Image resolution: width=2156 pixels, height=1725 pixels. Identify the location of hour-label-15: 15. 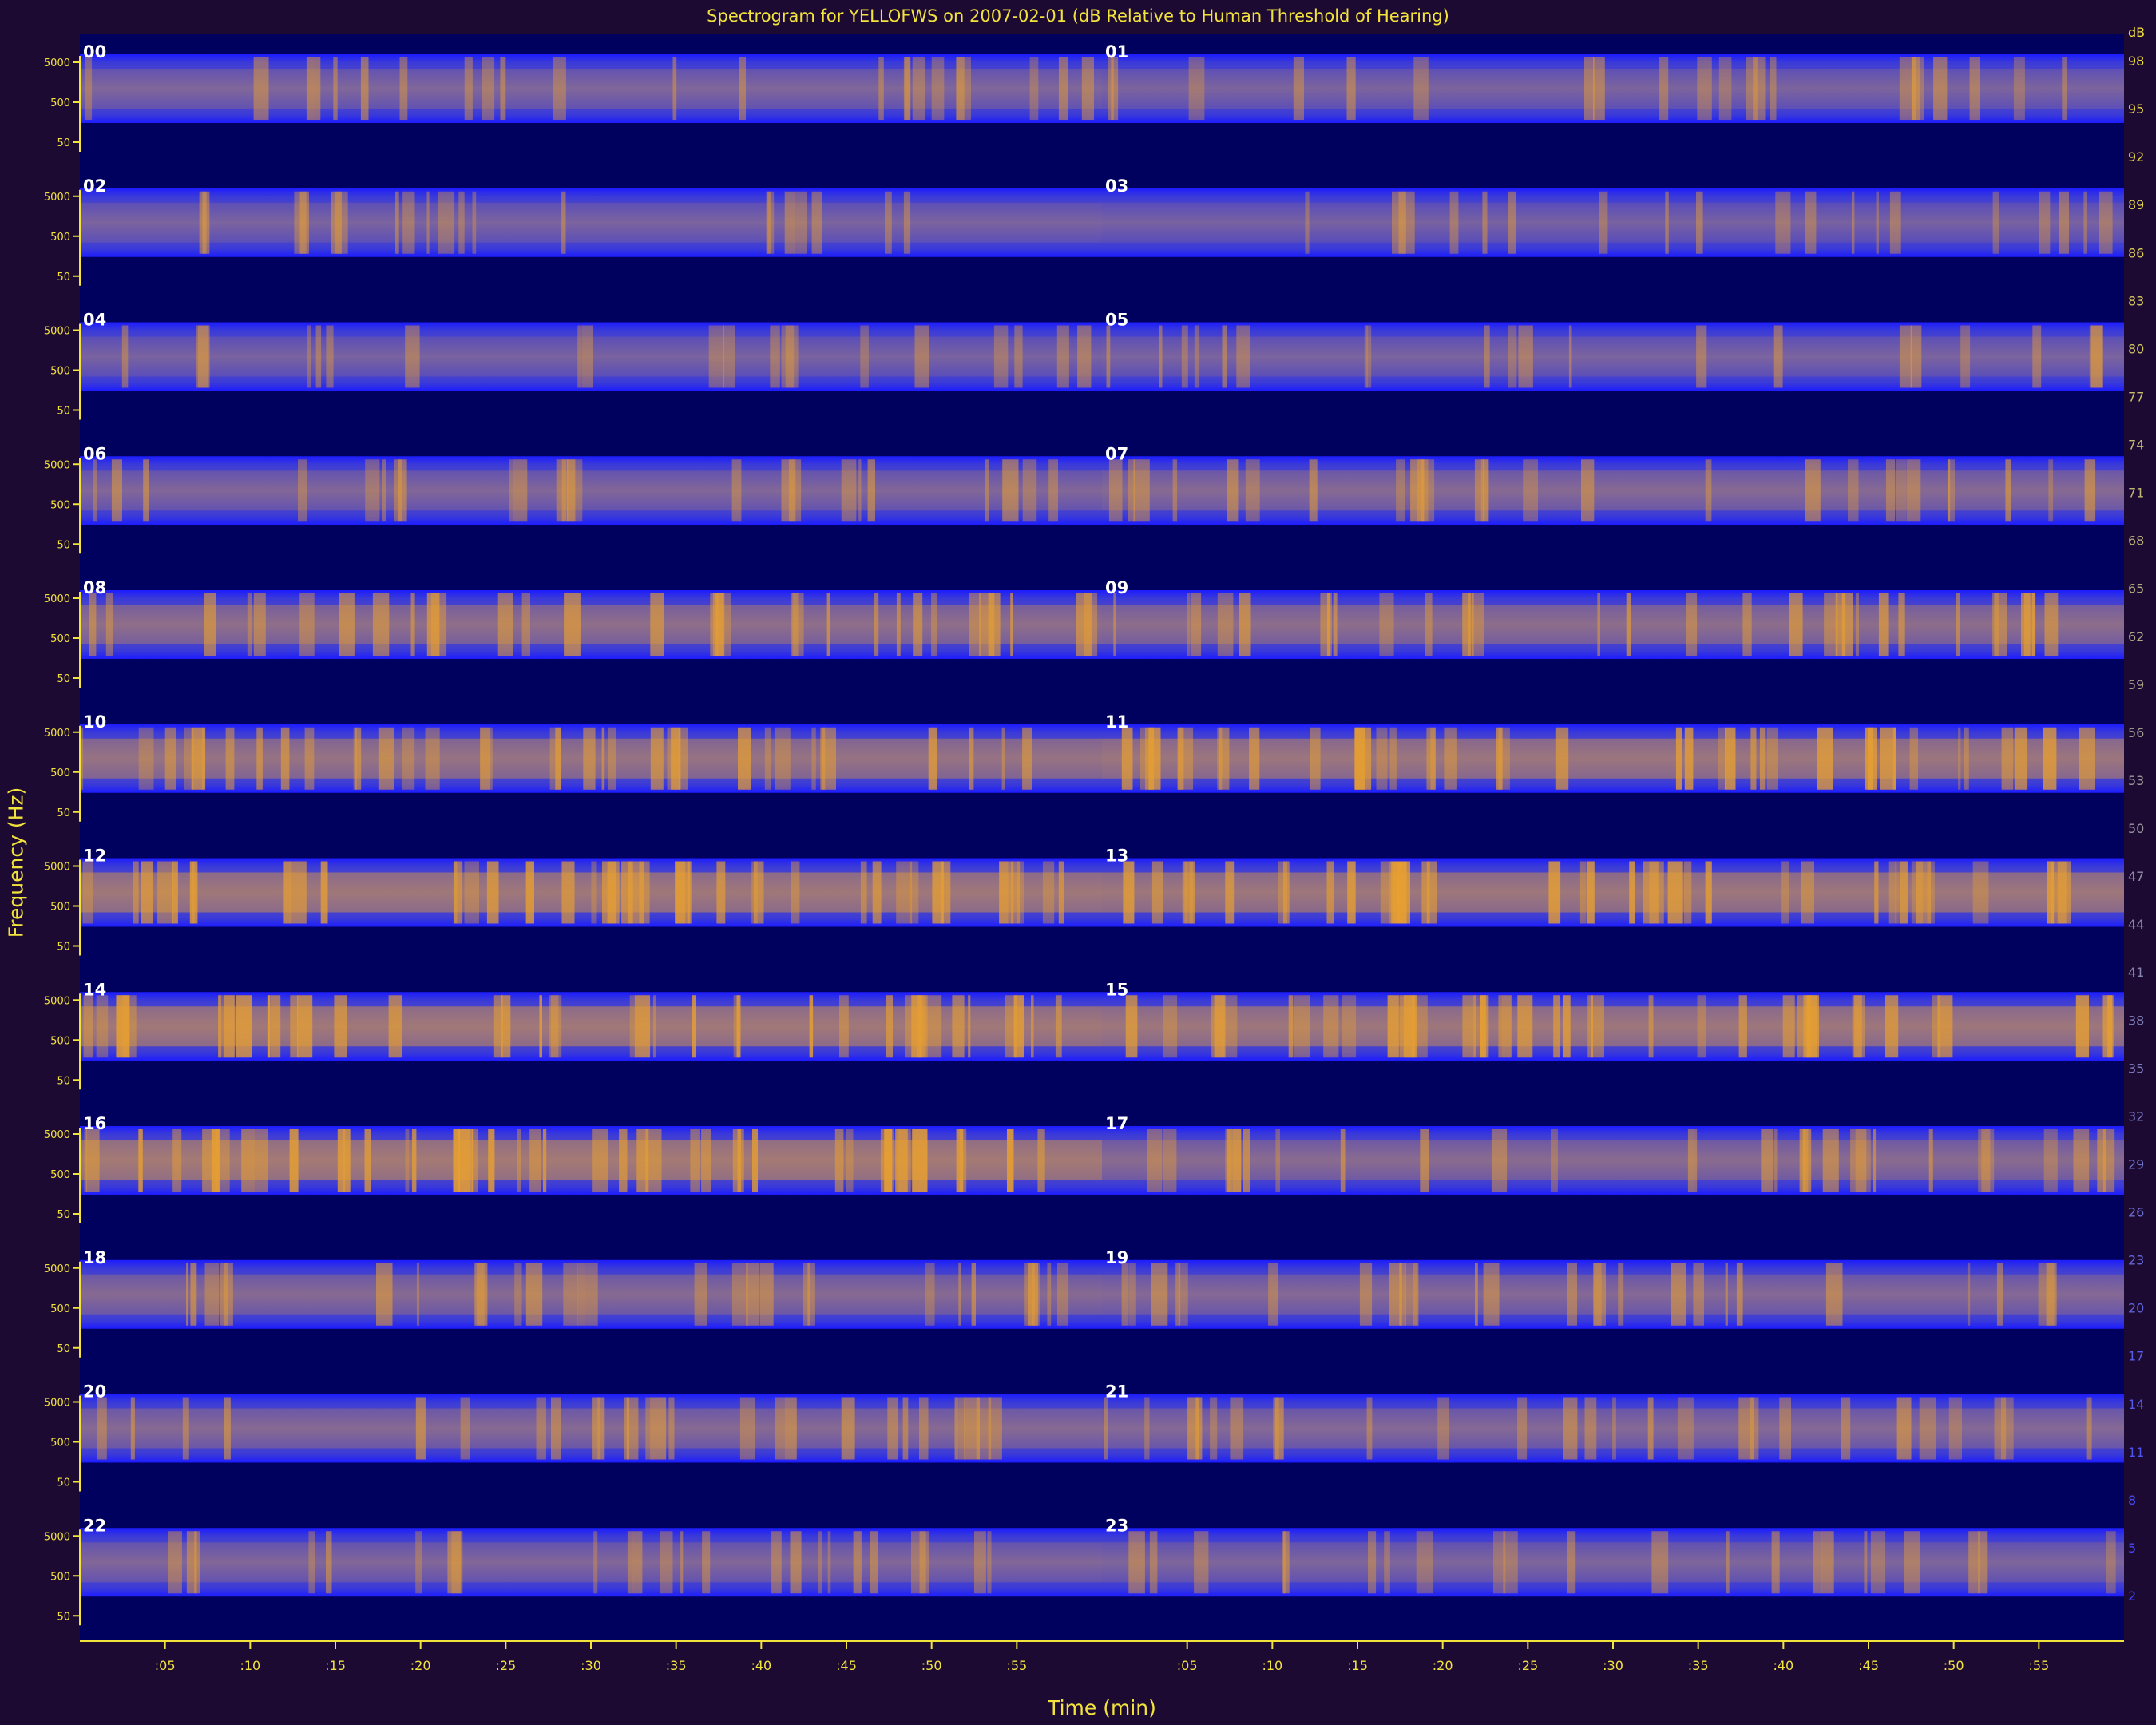
(1116, 990).